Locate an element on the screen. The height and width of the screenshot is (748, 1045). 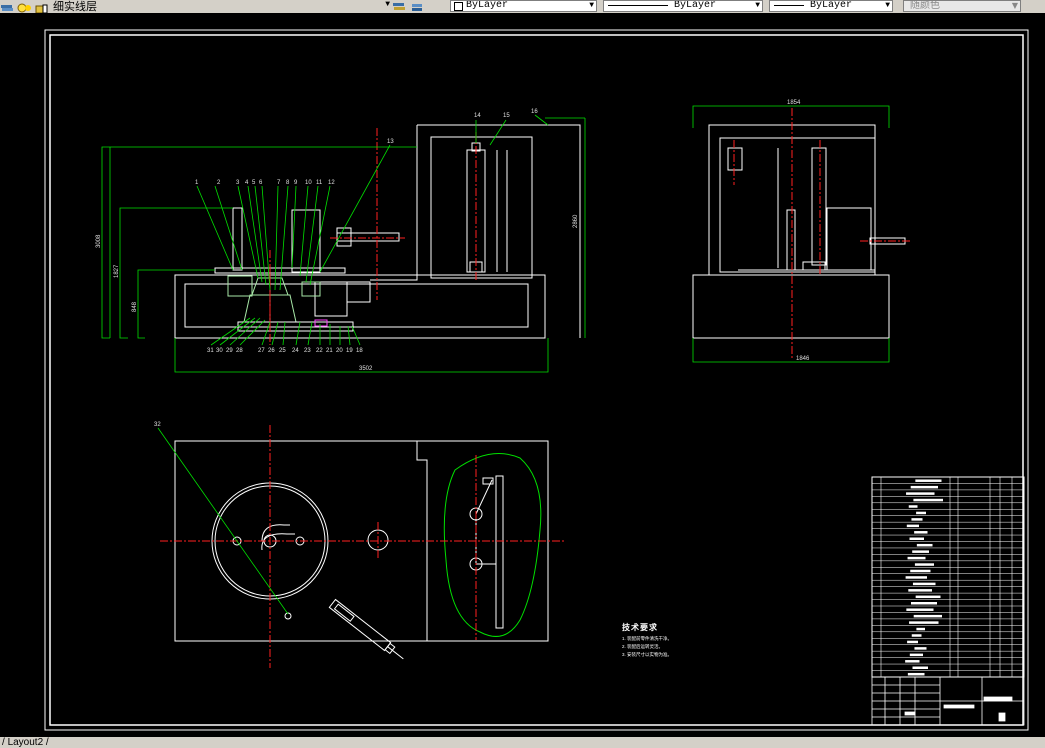
callout-label: 3 is located at coordinates (238, 183).